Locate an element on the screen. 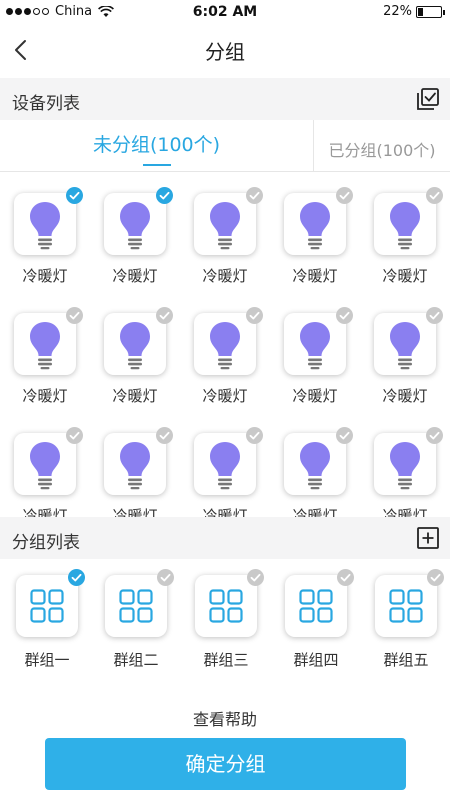  group-item: 群组三 is located at coordinates (229, 614).